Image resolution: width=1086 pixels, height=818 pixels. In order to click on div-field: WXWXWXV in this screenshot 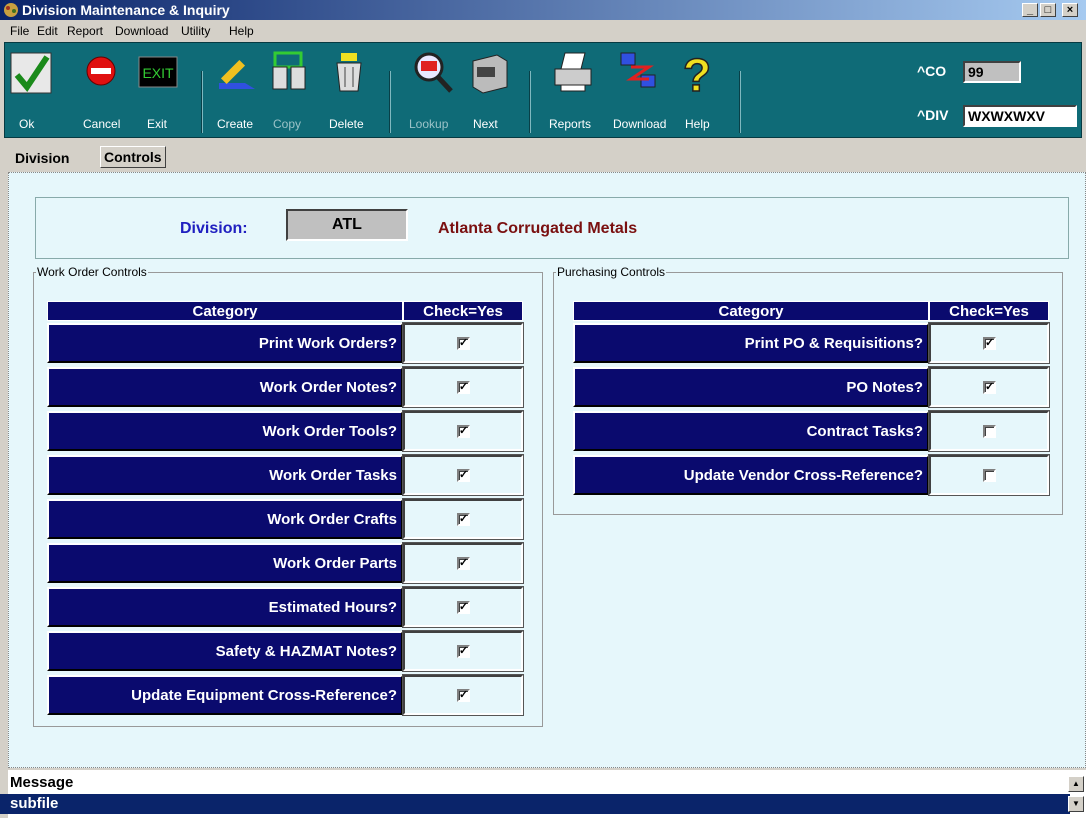, I will do `click(1020, 116)`.